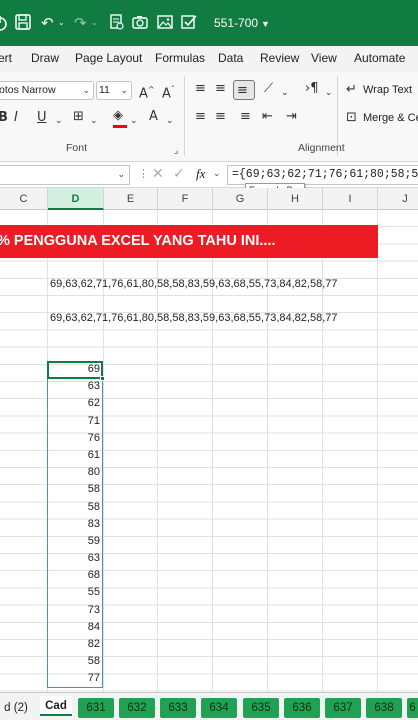 This screenshot has width=418, height=720. What do you see at coordinates (76, 199) in the screenshot?
I see `column-header-d: D` at bounding box center [76, 199].